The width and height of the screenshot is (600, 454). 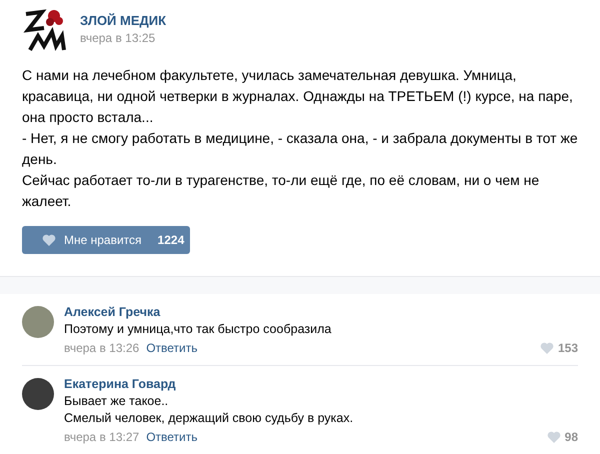 What do you see at coordinates (38, 394) in the screenshot?
I see `avatar` at bounding box center [38, 394].